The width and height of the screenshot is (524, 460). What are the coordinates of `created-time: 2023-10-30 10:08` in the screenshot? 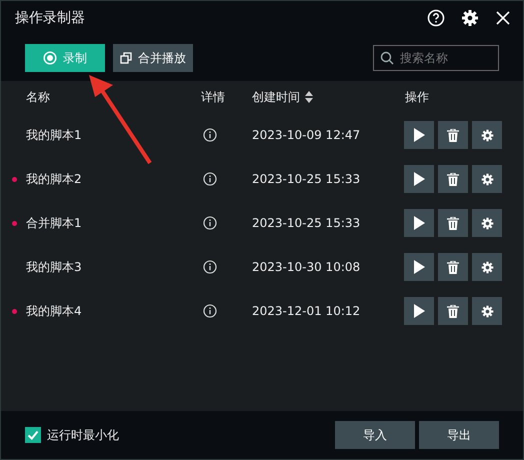 It's located at (306, 267).